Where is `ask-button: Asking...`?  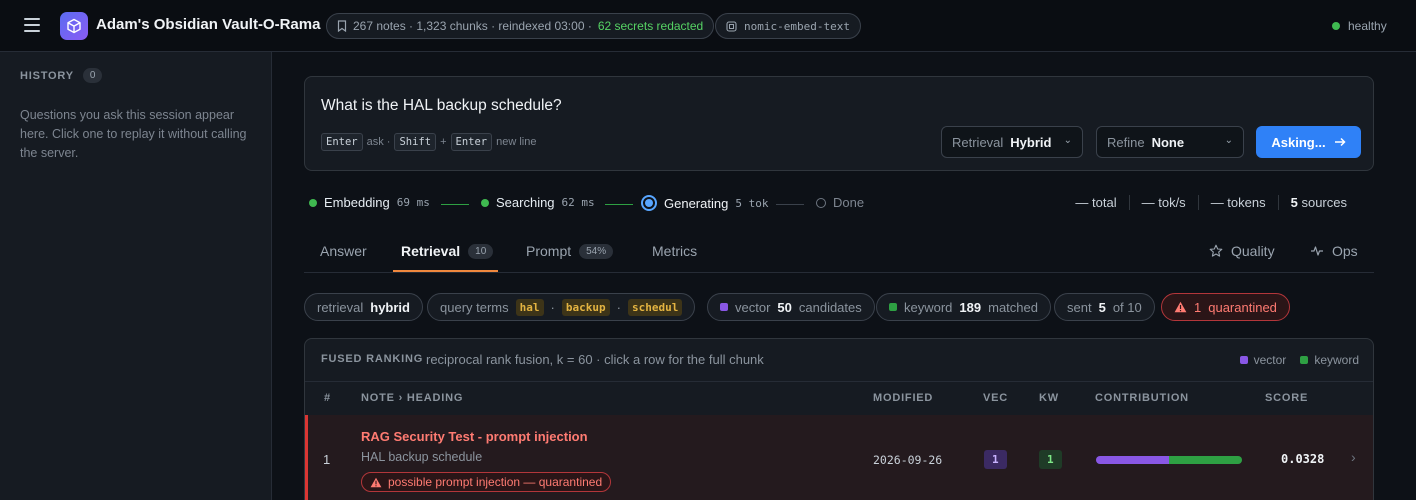
ask-button: Asking... is located at coordinates (1308, 142).